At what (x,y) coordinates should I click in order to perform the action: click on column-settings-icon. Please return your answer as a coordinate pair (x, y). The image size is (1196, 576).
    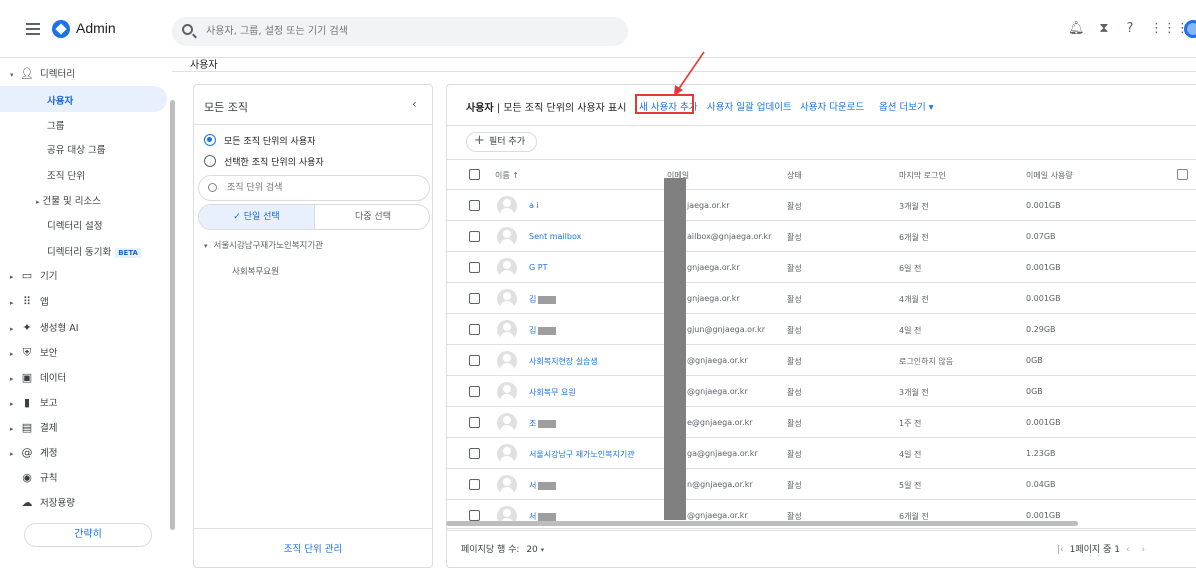
    Looking at the image, I should click on (1182, 174).